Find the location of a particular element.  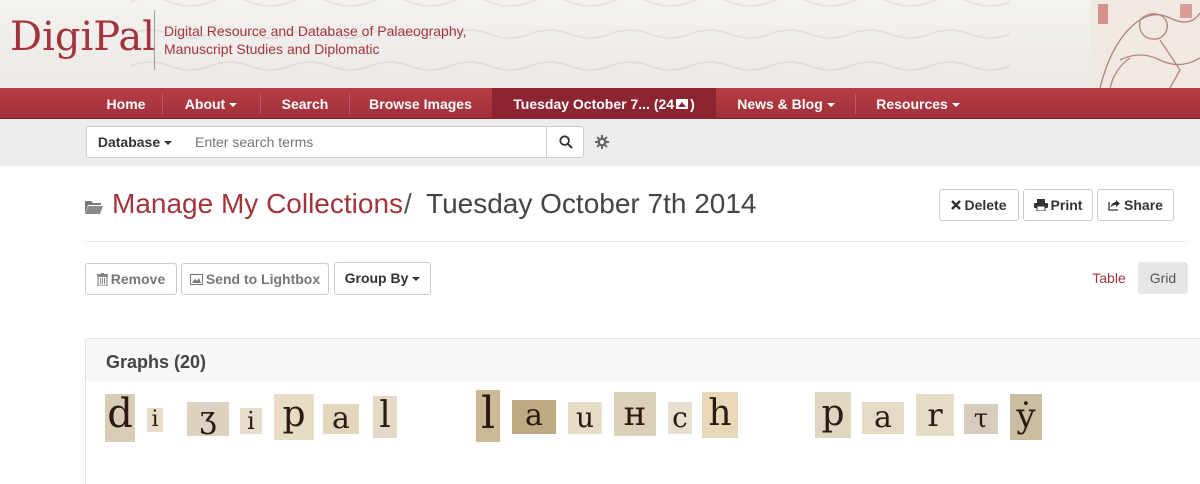

search-scope-dropdown: Database is located at coordinates (135, 142).